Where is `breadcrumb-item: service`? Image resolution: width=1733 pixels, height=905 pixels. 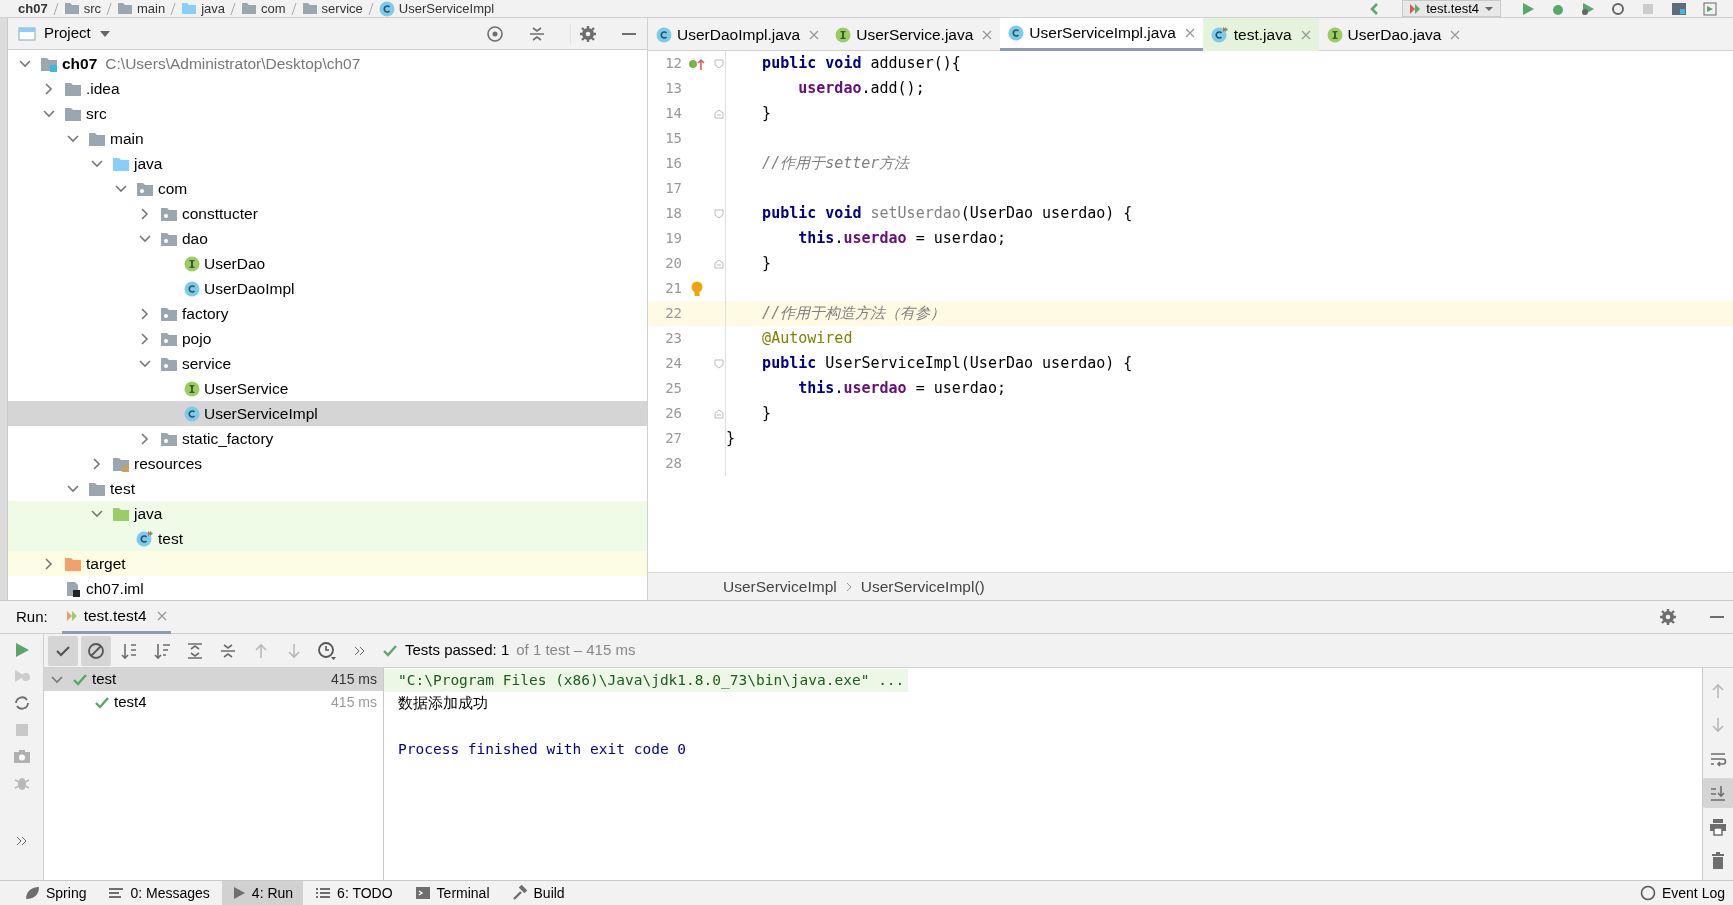
breadcrumb-item: service is located at coordinates (342, 9).